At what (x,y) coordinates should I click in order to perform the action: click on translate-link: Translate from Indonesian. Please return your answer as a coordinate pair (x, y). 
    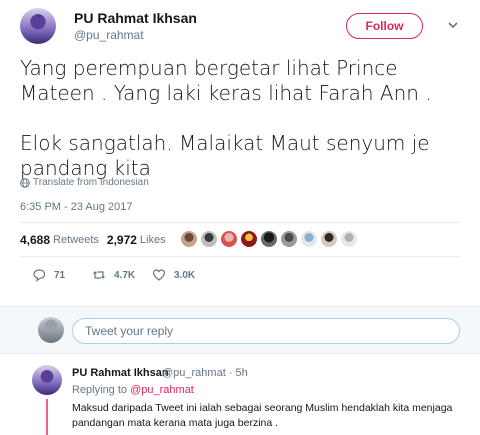
    Looking at the image, I should click on (84, 182).